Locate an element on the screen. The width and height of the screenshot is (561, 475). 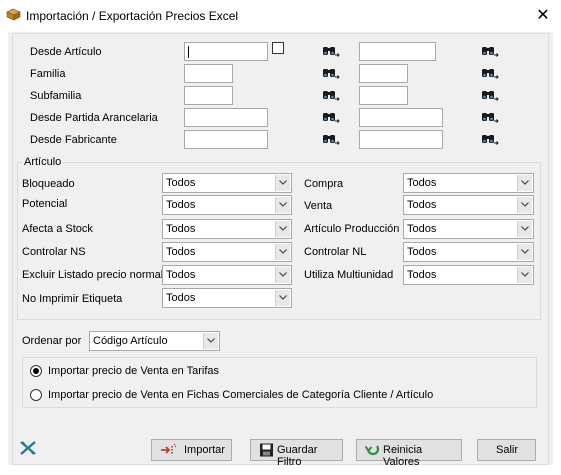
save-disk-icon is located at coordinates (266, 450).